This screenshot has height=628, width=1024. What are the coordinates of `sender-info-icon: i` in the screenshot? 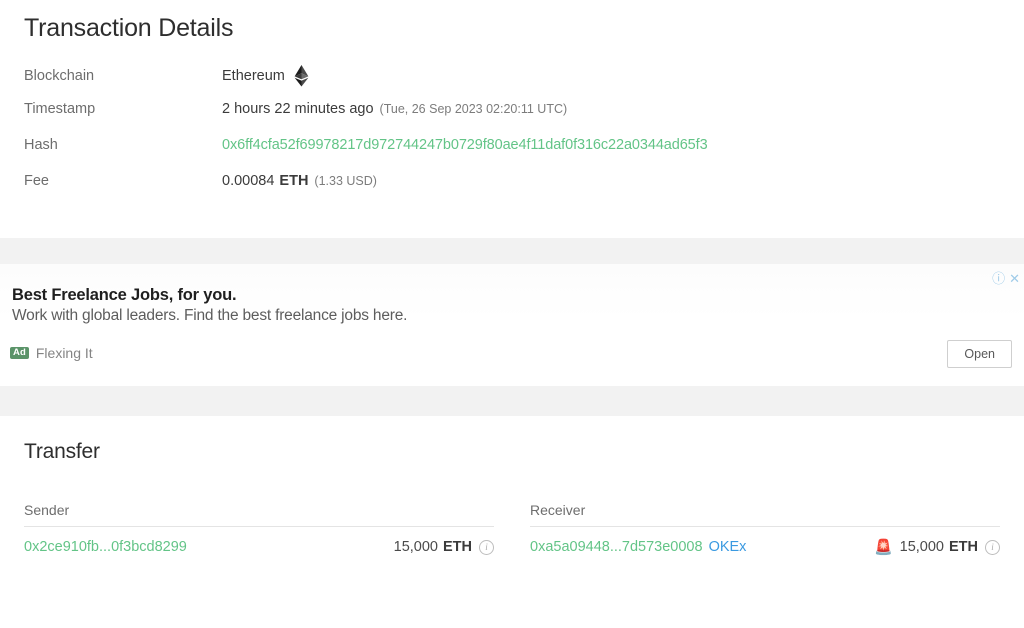 It's located at (486, 547).